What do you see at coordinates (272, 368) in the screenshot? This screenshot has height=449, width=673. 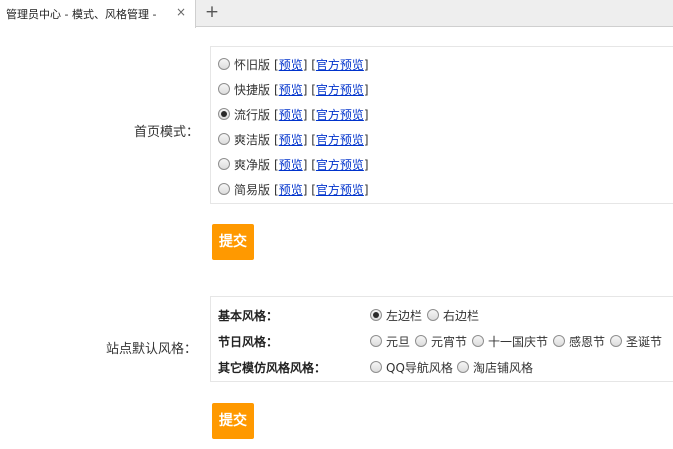 I see `other-style-label: 其它模仿风格风格：` at bounding box center [272, 368].